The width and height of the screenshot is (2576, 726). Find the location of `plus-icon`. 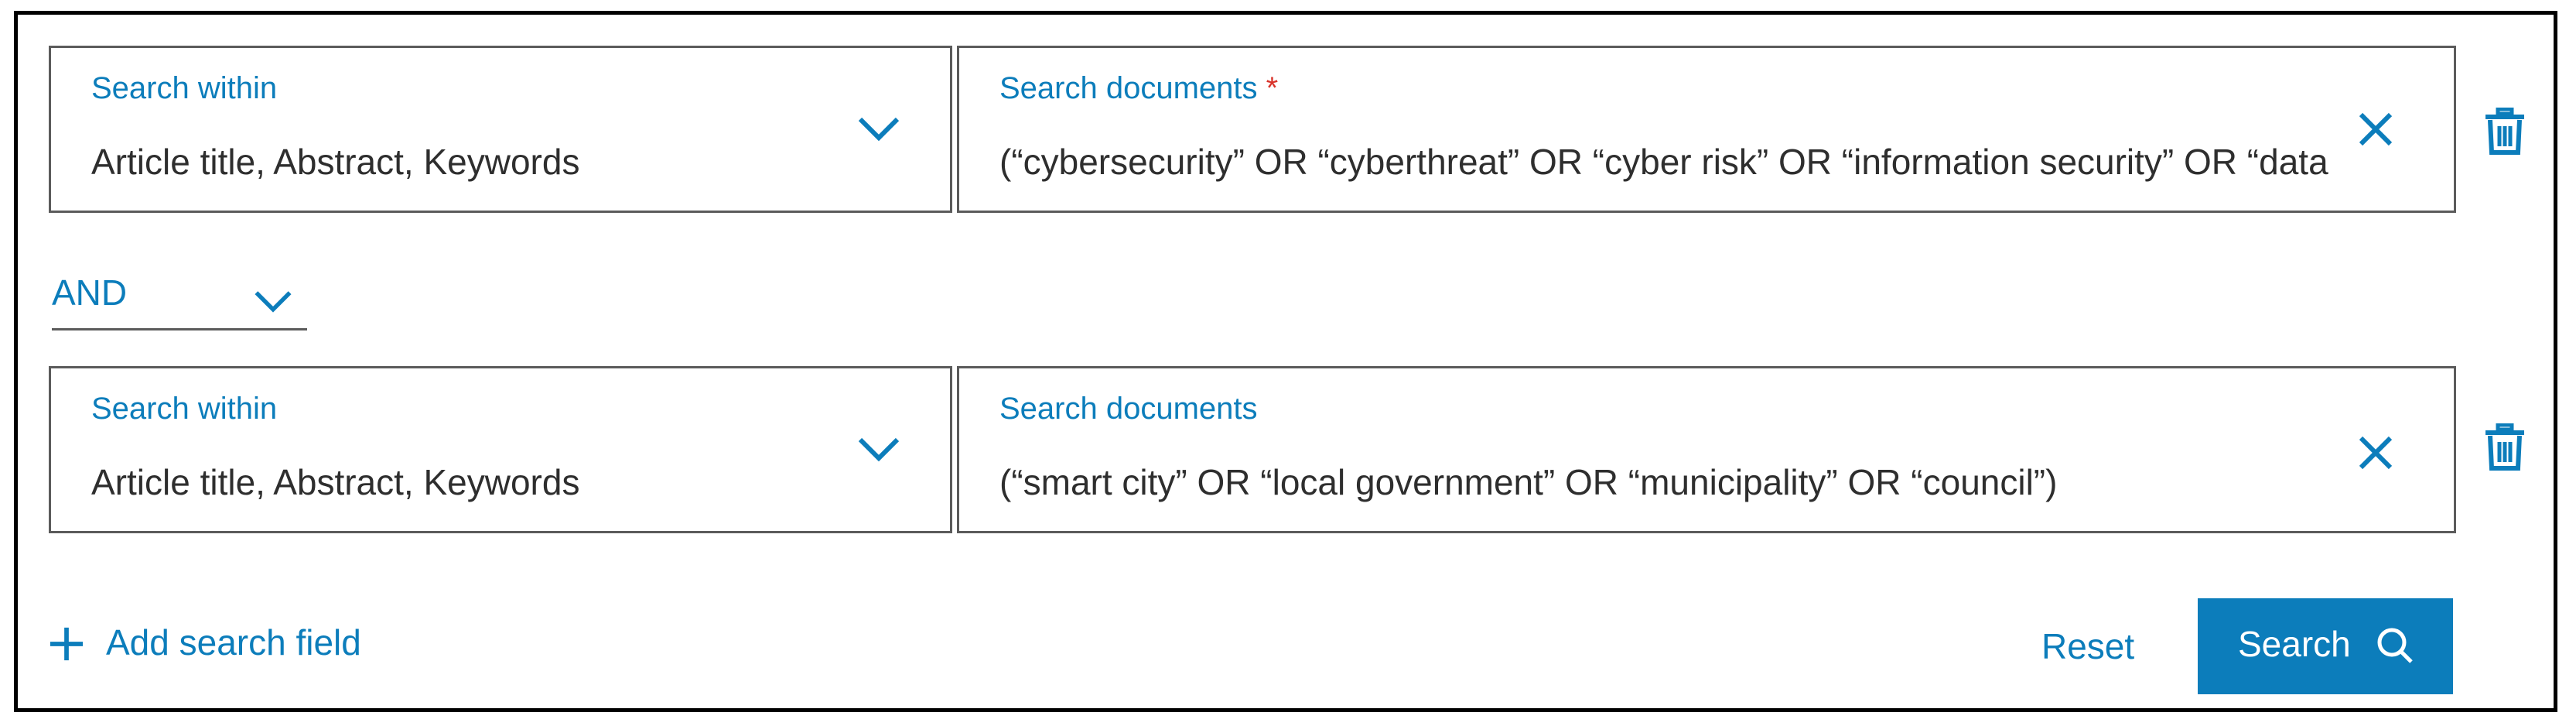

plus-icon is located at coordinates (67, 644).